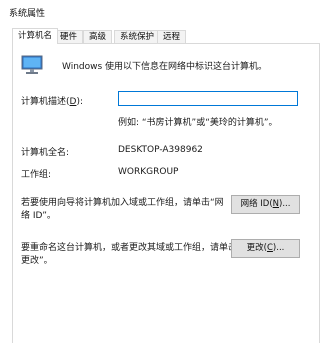  I want to click on workgroup-value: WORKGROUP, so click(148, 172).